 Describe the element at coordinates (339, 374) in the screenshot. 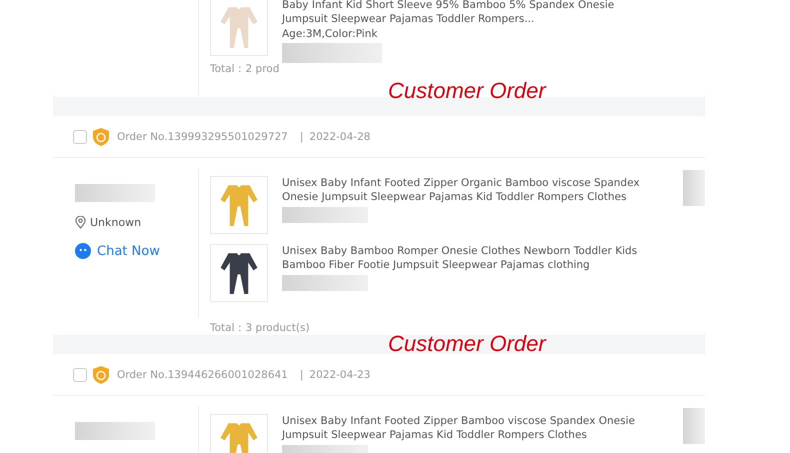

I see `order-date: 2022-04-23` at that location.